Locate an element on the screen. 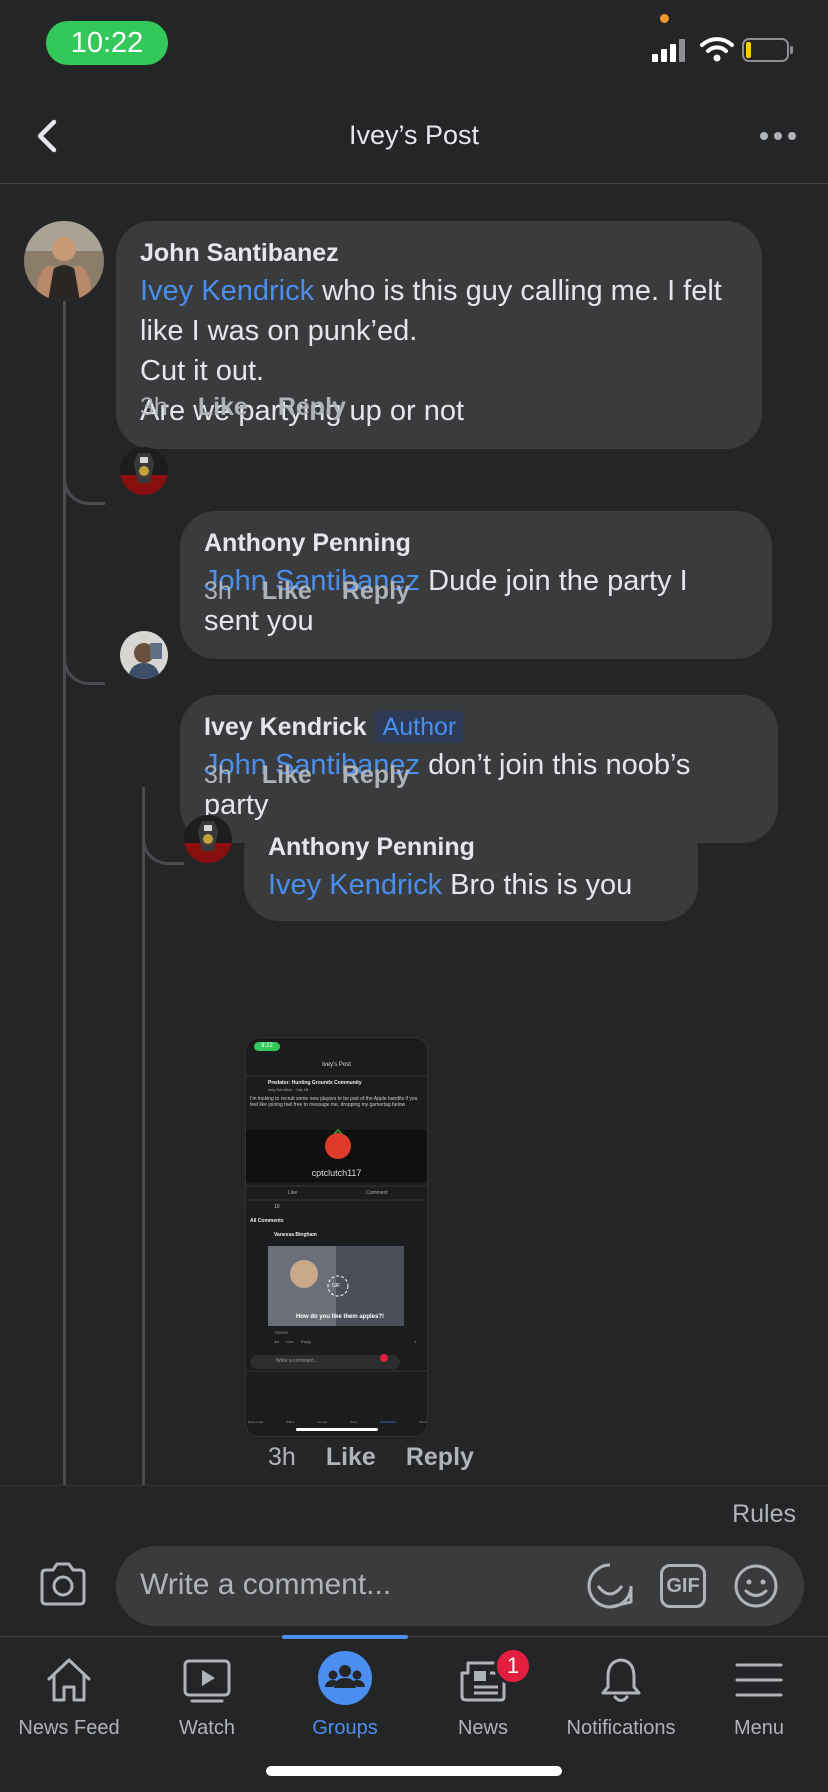 This screenshot has height=1792, width=828. home-indicator is located at coordinates (414, 1771).